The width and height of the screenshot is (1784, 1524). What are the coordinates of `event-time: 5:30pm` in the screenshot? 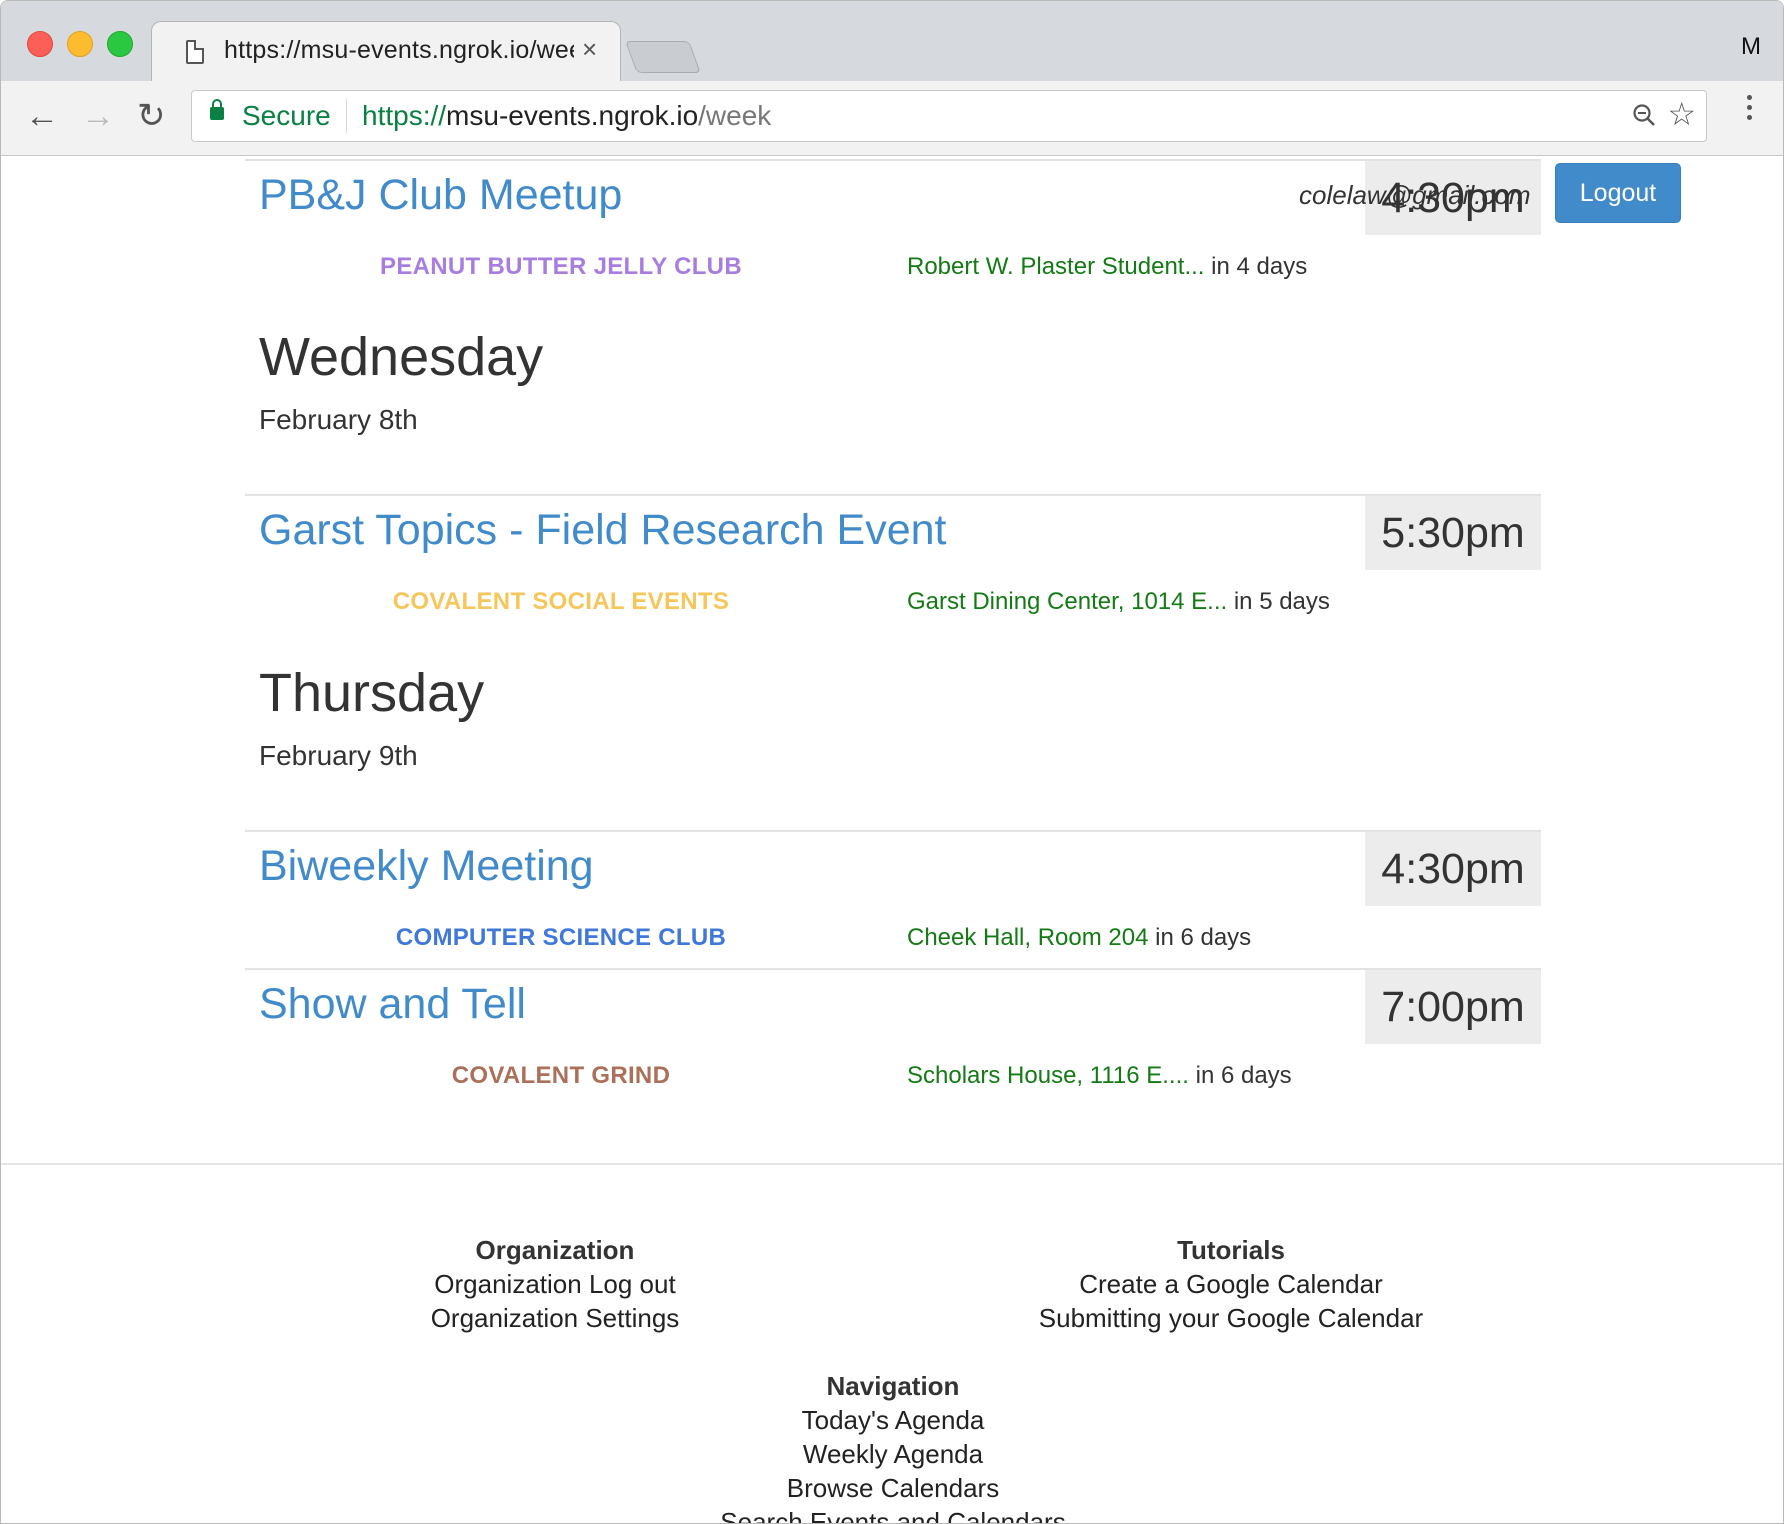 It's located at (1453, 533).